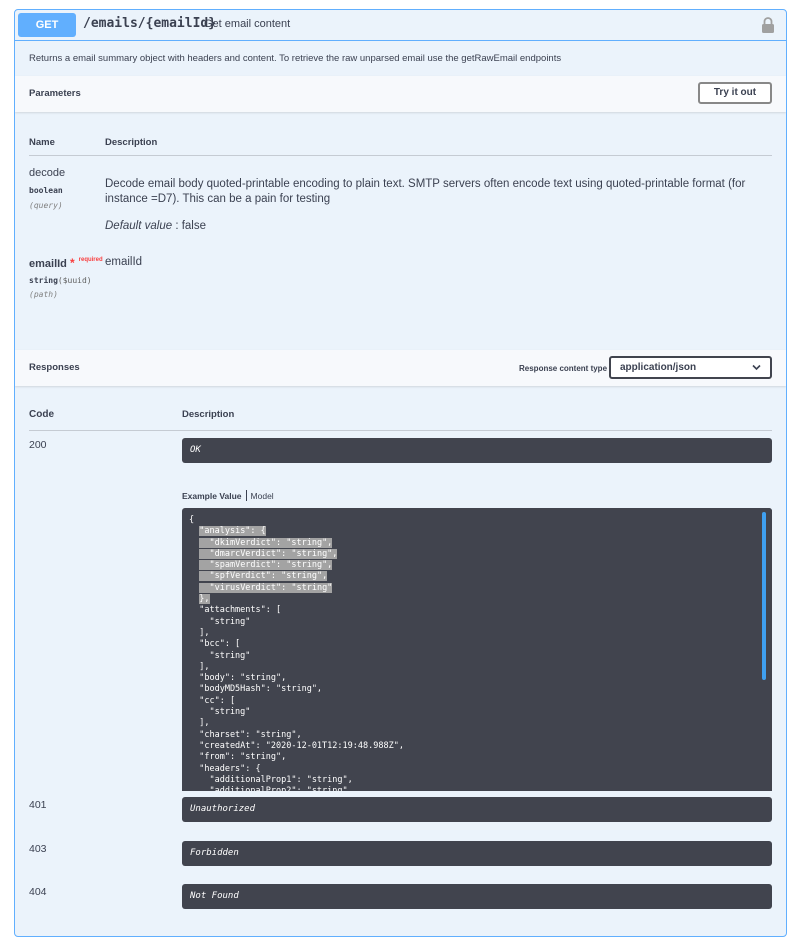 The width and height of the screenshot is (800, 940). I want to click on required-mark: *, so click(72, 263).